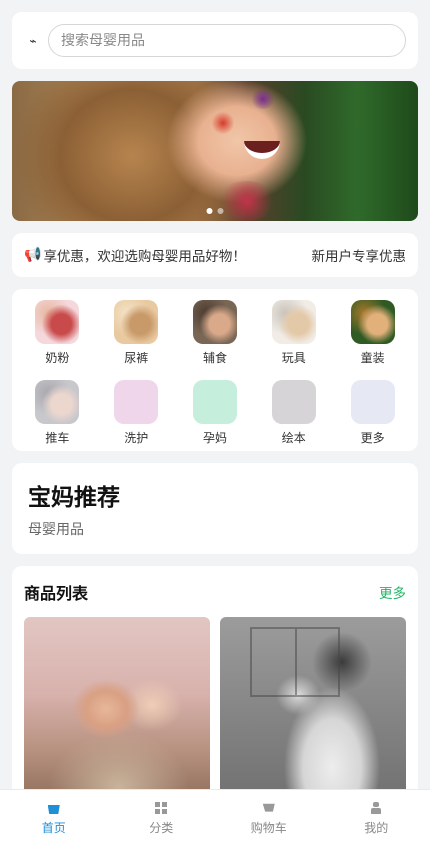 The width and height of the screenshot is (430, 844). I want to click on user-icon, so click(376, 808).